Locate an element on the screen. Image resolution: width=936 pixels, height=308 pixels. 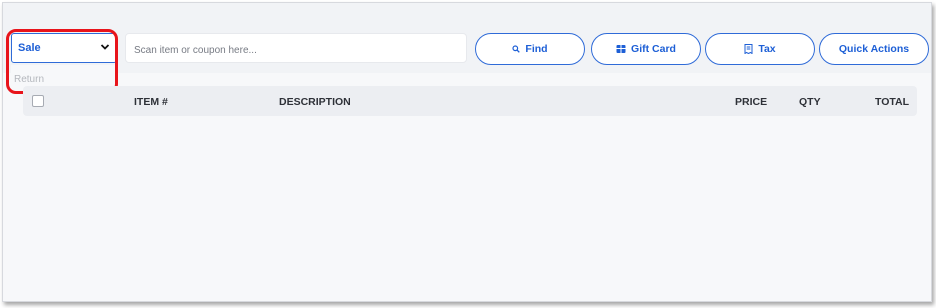
quick-actions-button-label: Quick Actions is located at coordinates (874, 49).